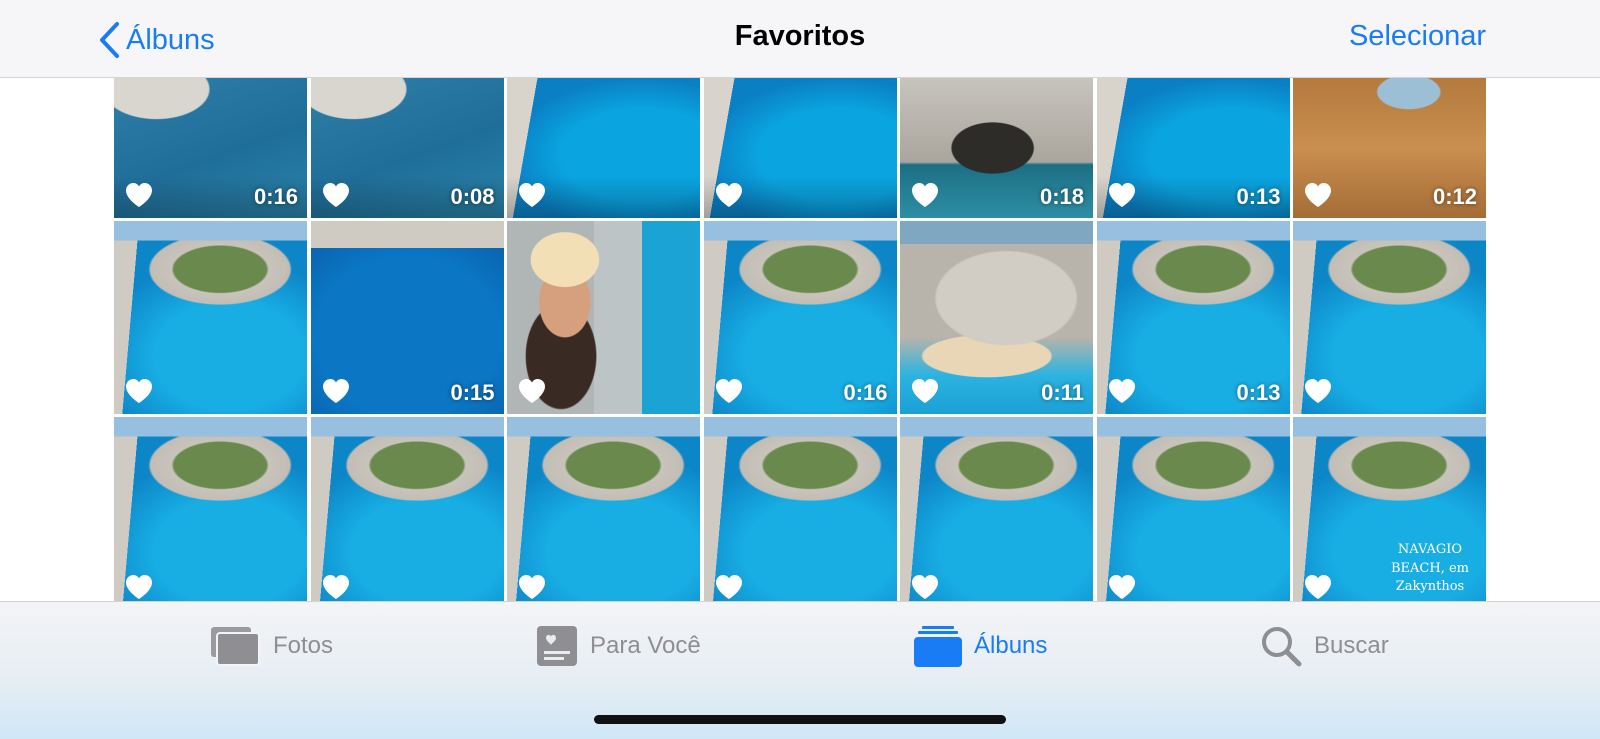 The width and height of the screenshot is (1600, 739). What do you see at coordinates (1389, 513) in the screenshot?
I see `photo-thumbnail: NAVAGIO BEACH, em Zakynthos` at bounding box center [1389, 513].